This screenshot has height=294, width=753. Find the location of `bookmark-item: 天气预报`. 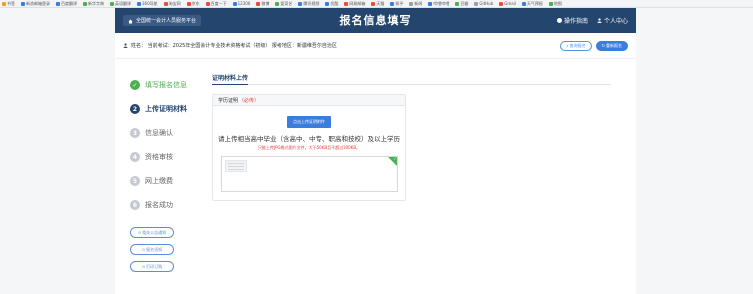

bookmark-item: 天气预报 is located at coordinates (532, 3).